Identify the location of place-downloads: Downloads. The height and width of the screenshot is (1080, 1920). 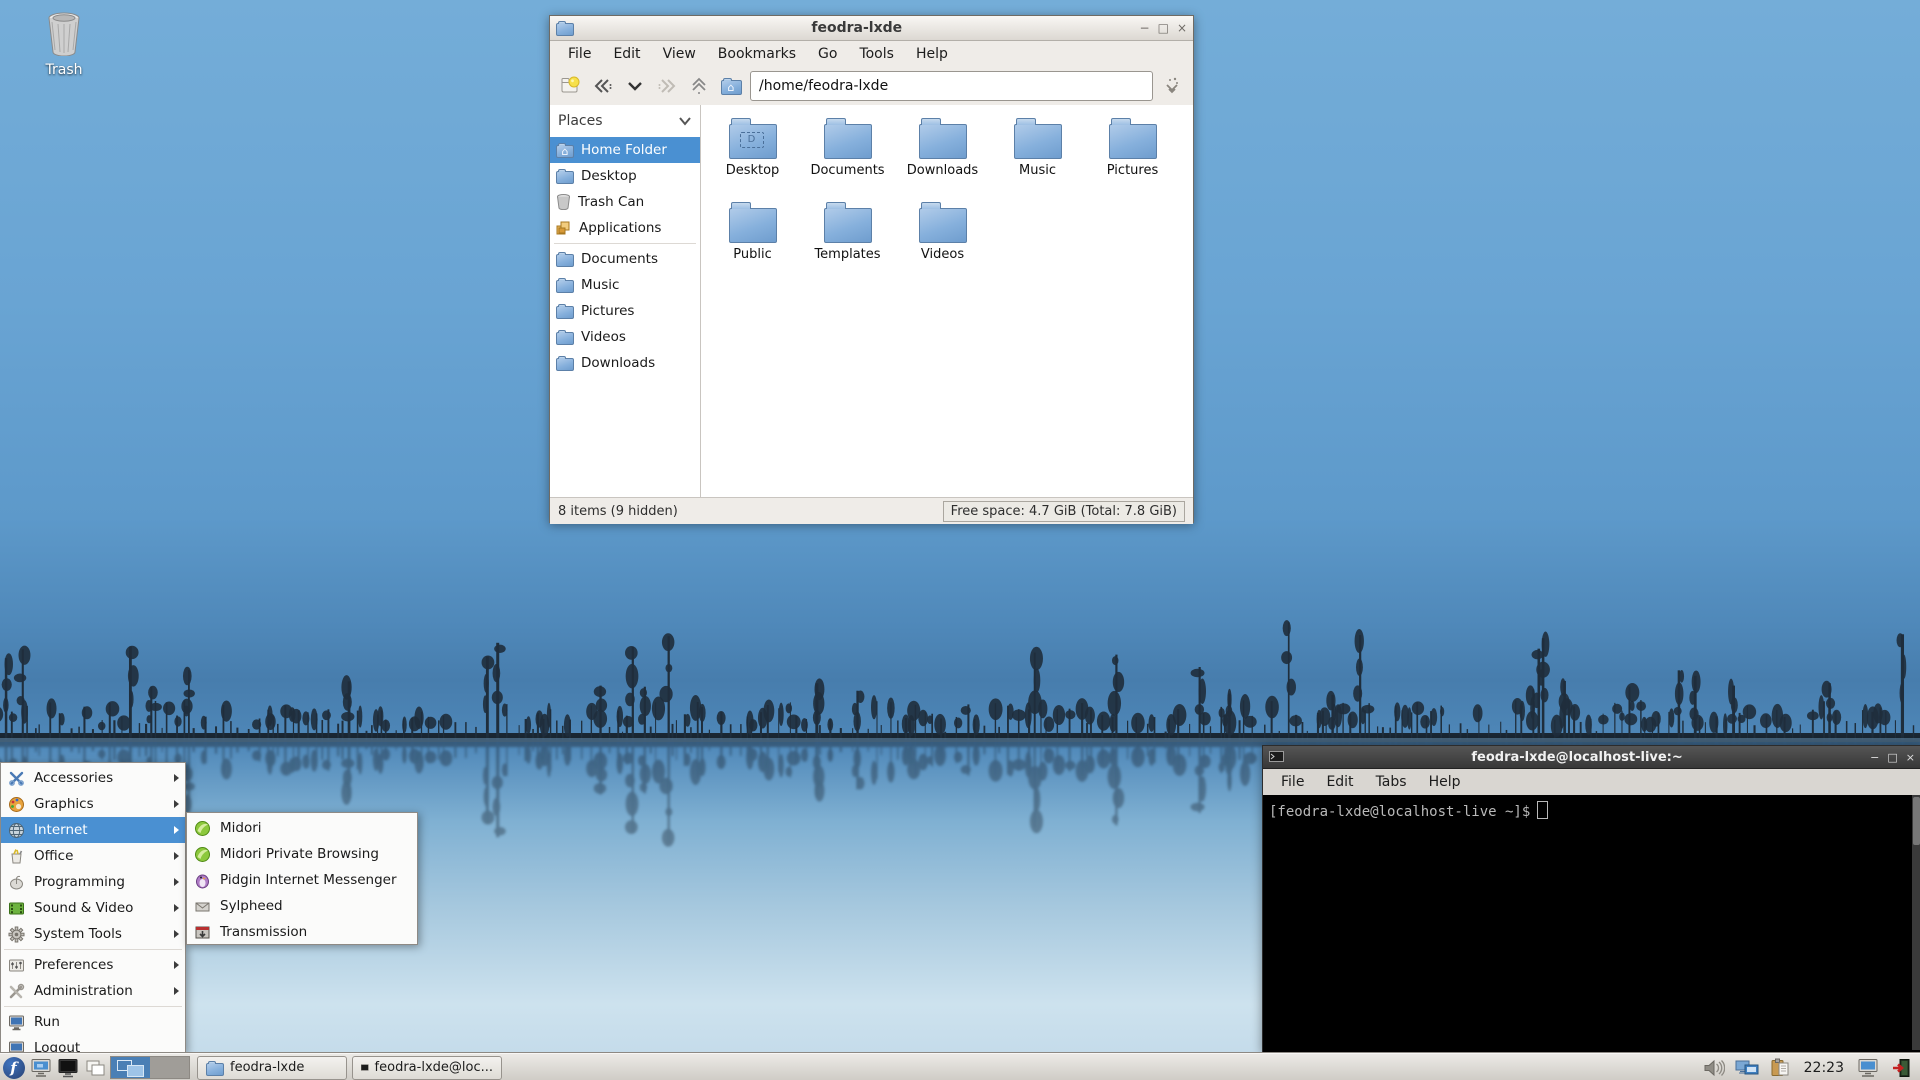
(625, 363).